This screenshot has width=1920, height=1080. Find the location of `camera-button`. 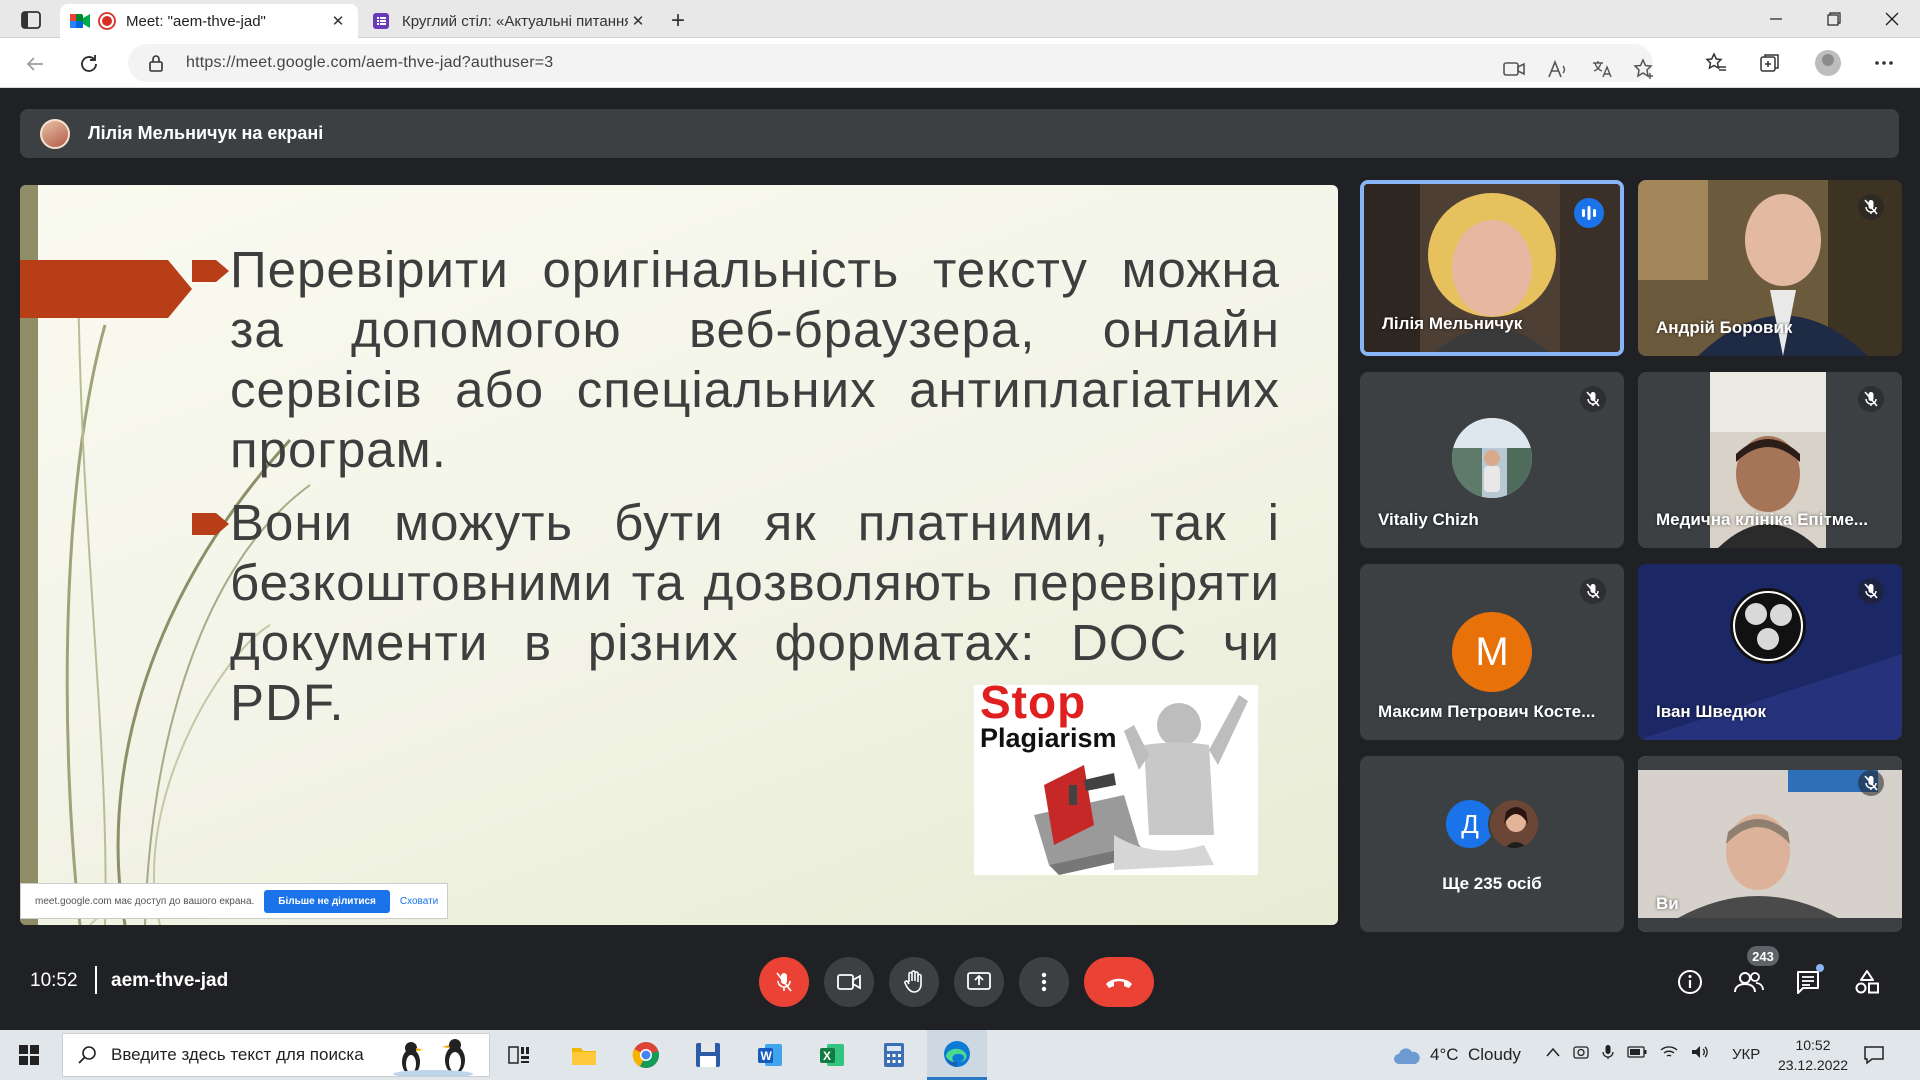

camera-button is located at coordinates (849, 982).